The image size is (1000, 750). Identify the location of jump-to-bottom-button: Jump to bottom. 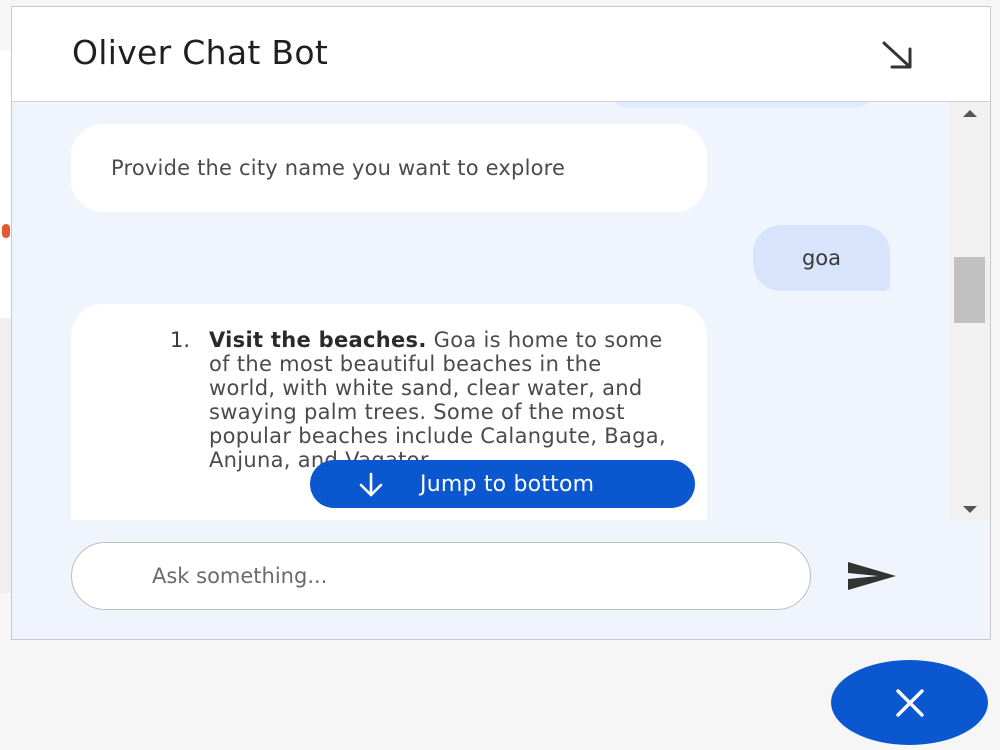
(502, 484).